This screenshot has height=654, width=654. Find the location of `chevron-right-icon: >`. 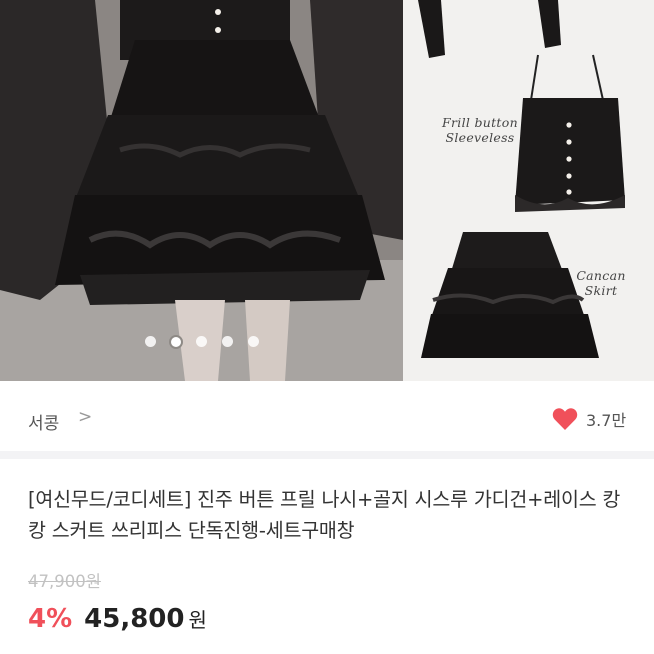

chevron-right-icon: > is located at coordinates (85, 417).